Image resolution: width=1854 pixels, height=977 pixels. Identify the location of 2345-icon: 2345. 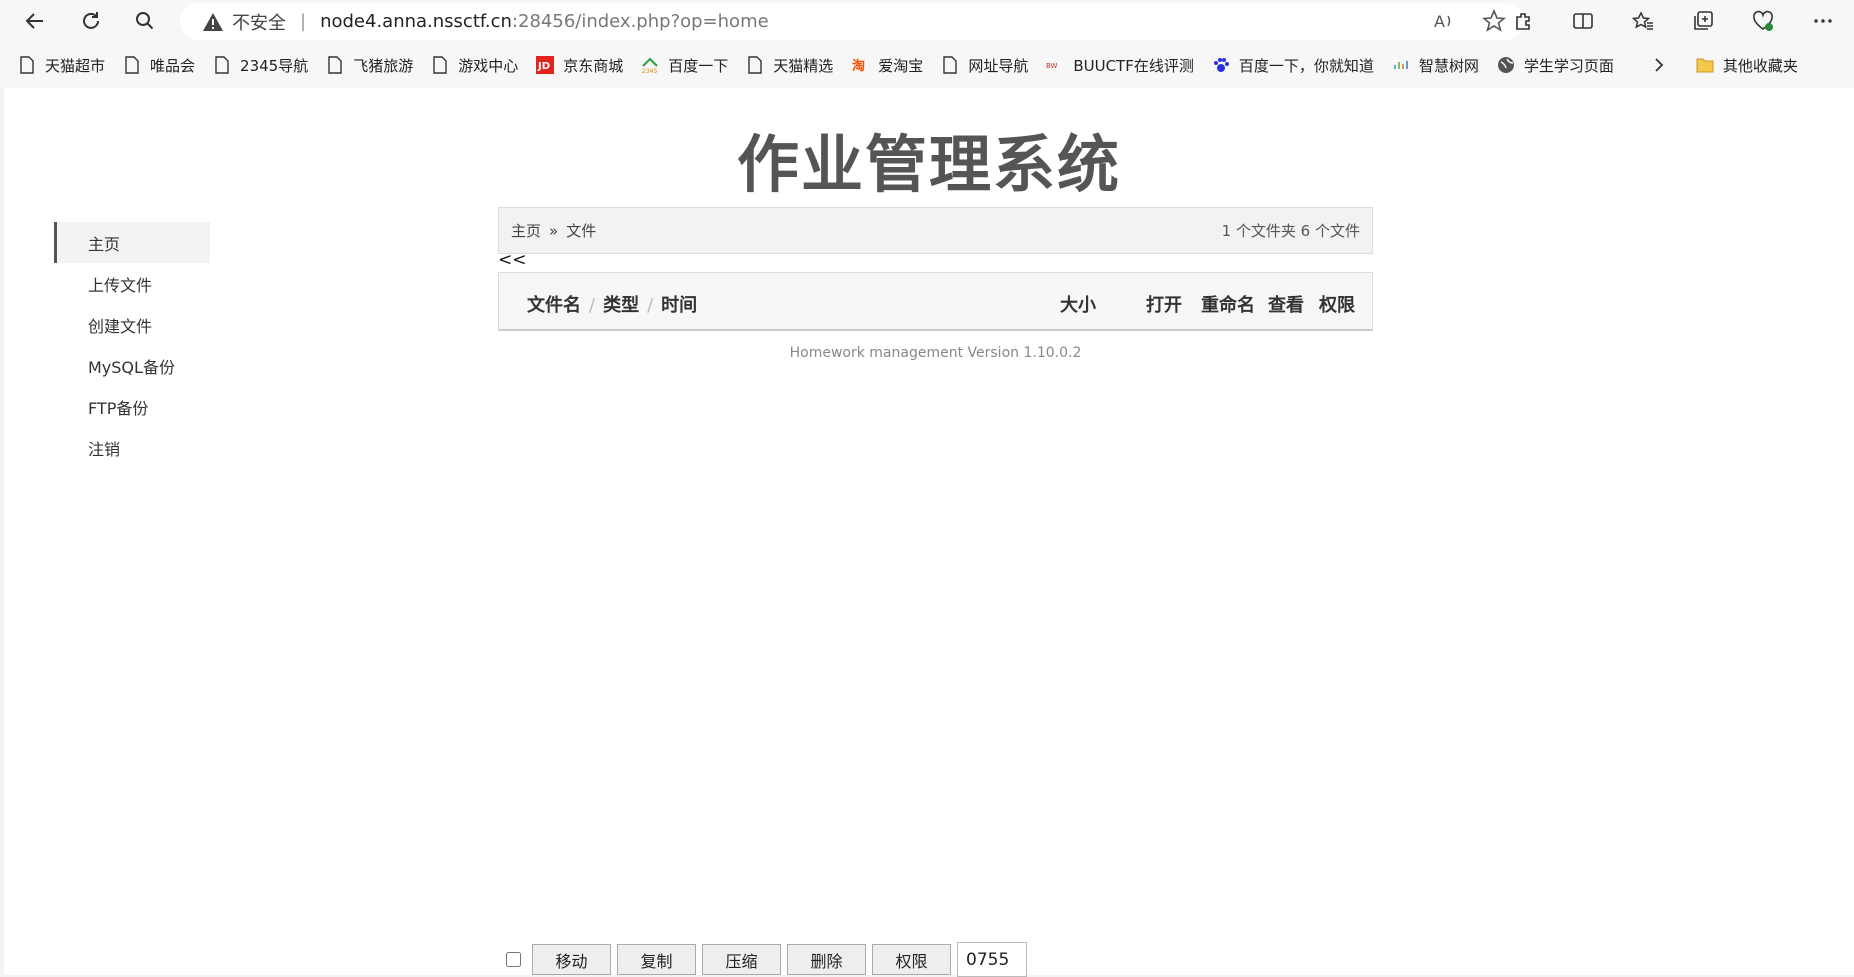
(650, 65).